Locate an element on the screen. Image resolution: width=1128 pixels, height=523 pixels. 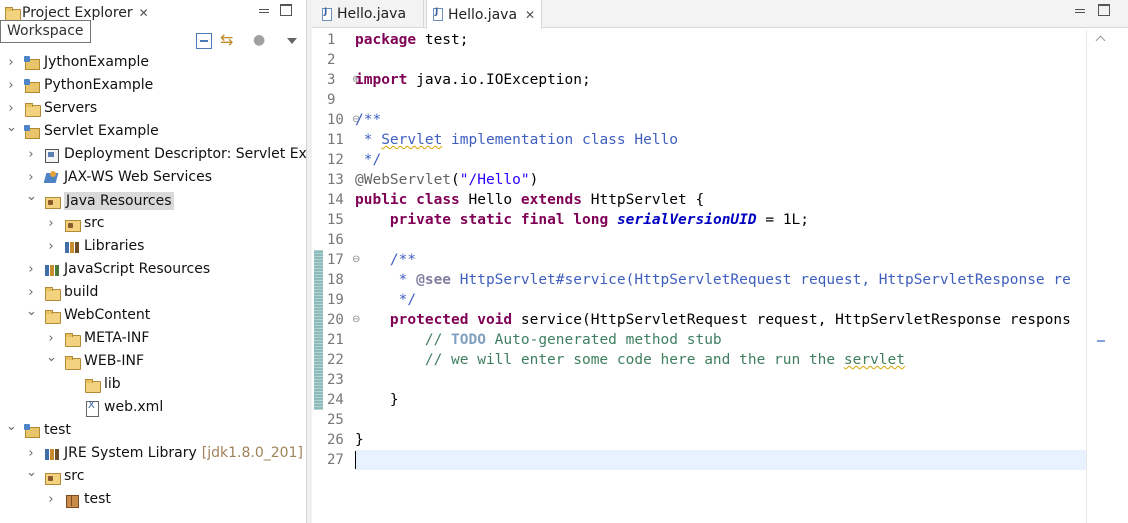
line-number: 14 is located at coordinates (335, 200).